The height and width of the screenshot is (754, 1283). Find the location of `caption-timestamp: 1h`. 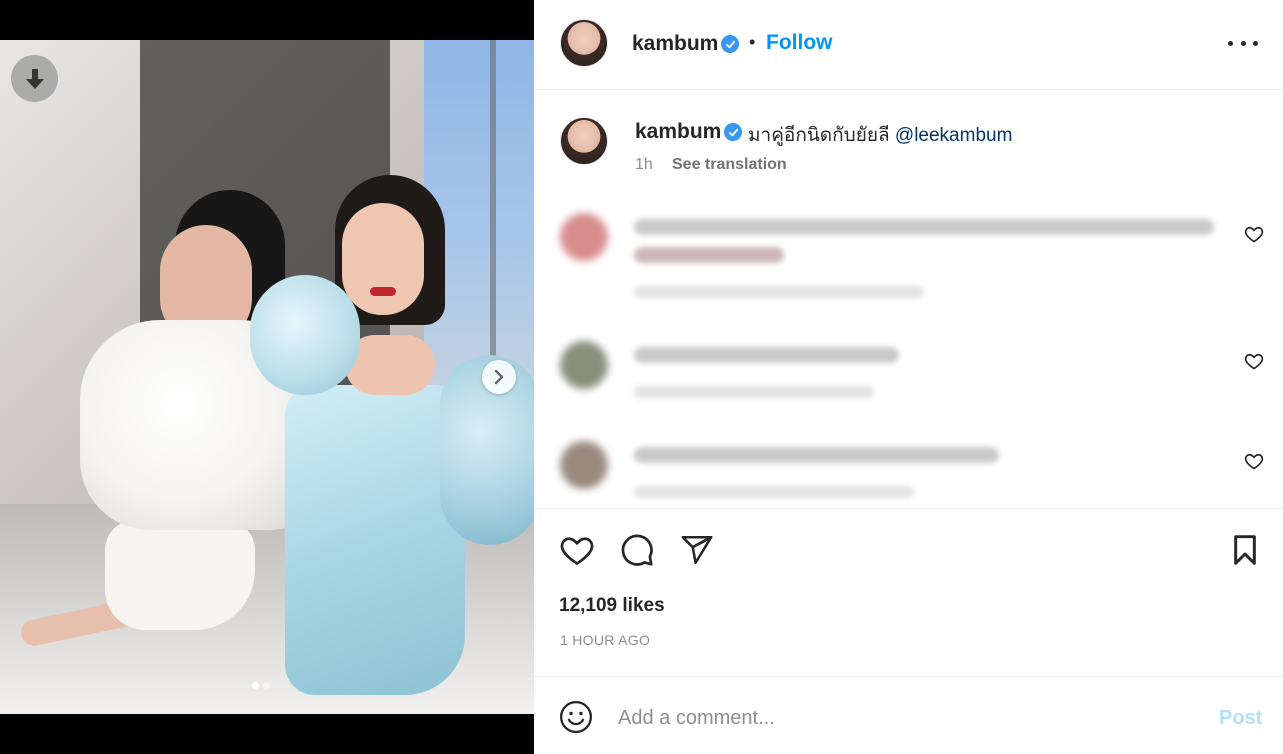

caption-timestamp: 1h is located at coordinates (644, 164).